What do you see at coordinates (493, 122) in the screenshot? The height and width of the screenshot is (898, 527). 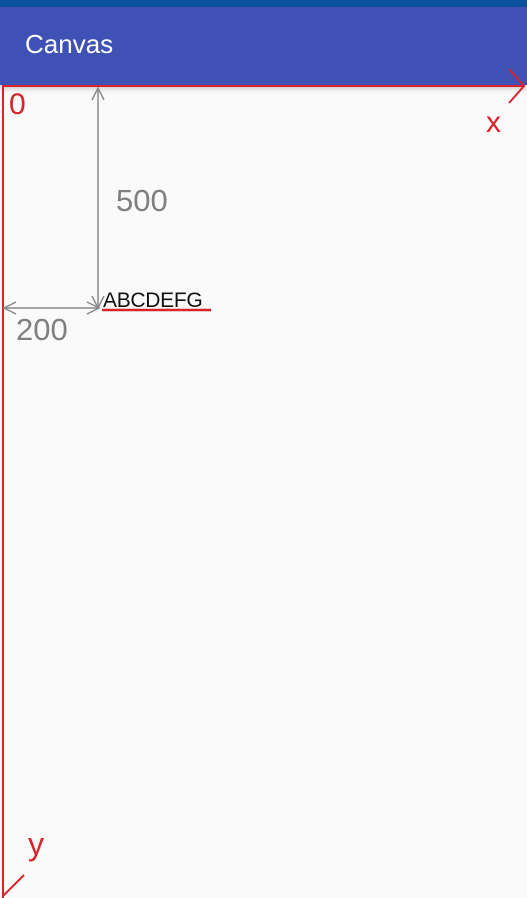 I see `x-axis-label: x` at bounding box center [493, 122].